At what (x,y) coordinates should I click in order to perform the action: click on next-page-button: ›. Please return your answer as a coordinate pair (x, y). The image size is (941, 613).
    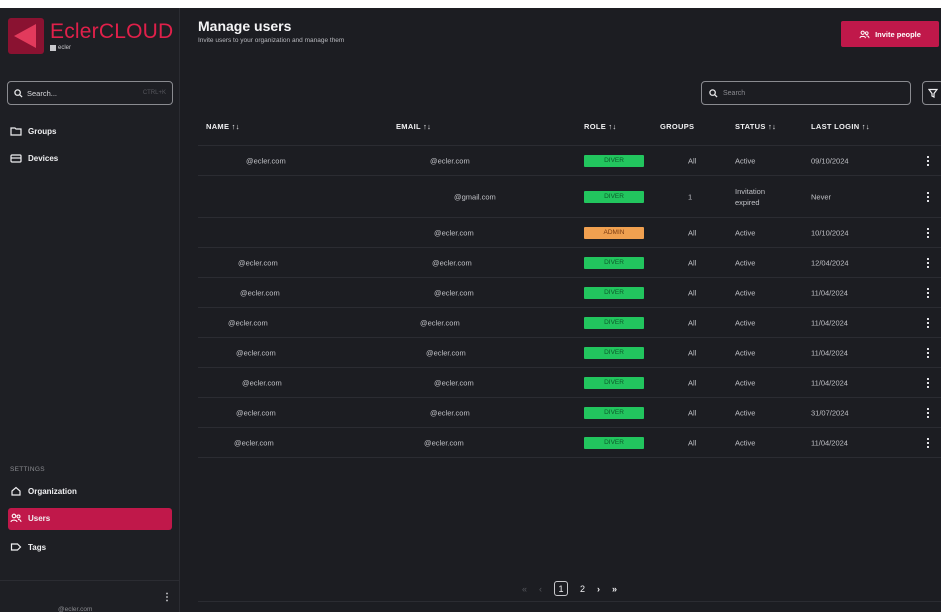
    Looking at the image, I should click on (598, 589).